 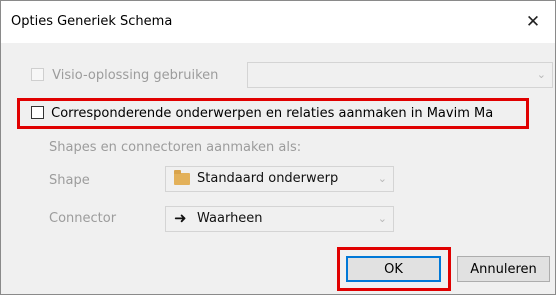 I want to click on cancel-button: Annuleren, so click(x=503, y=269).